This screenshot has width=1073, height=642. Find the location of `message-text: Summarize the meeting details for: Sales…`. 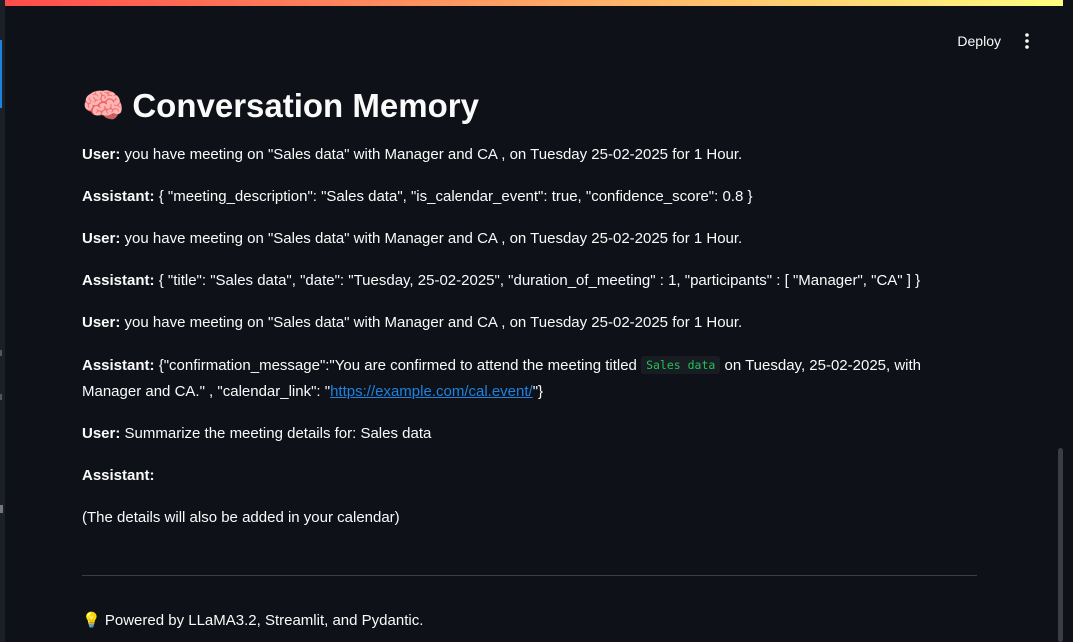

message-text: Summarize the meeting details for: Sales… is located at coordinates (276, 433).